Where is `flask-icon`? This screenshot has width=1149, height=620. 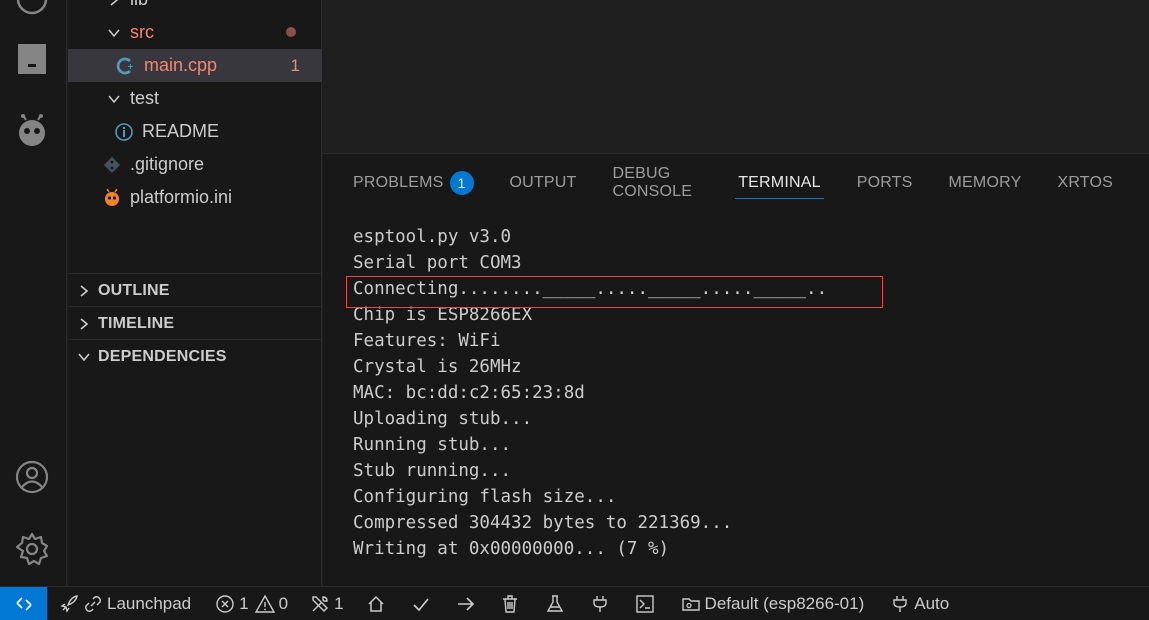
flask-icon is located at coordinates (554, 603).